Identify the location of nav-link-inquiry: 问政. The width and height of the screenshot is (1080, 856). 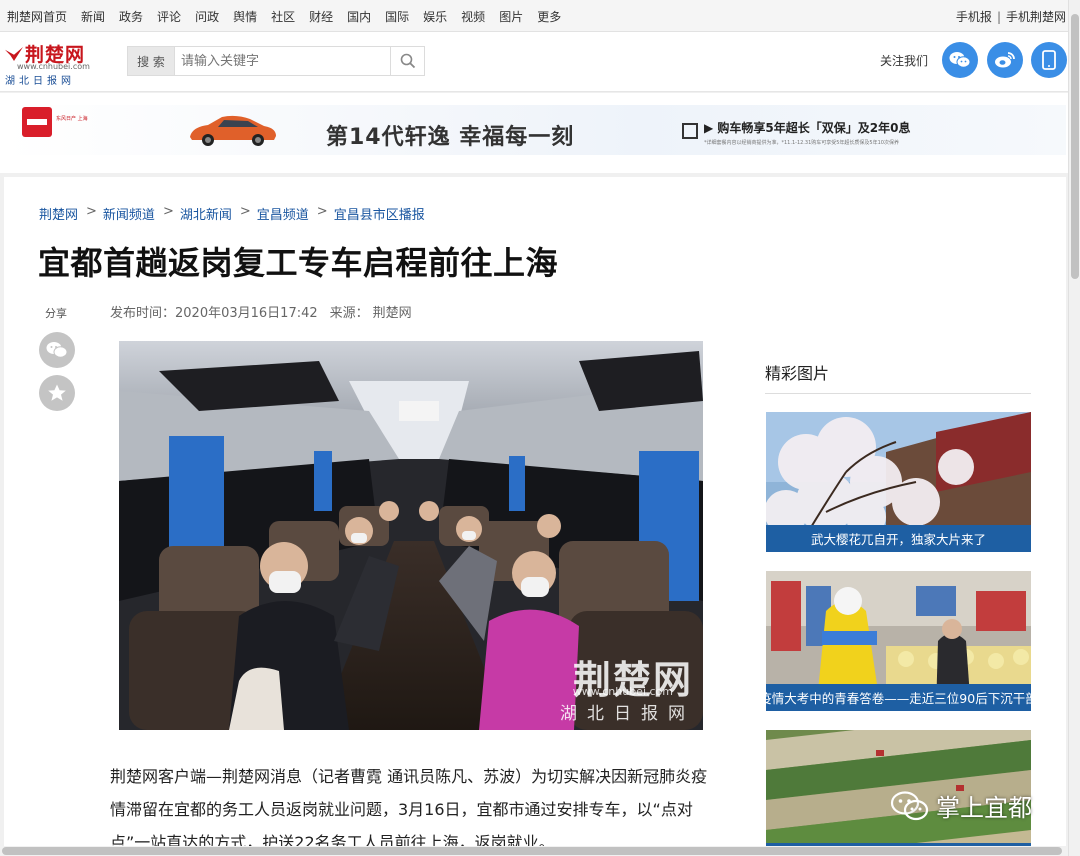
(207, 16).